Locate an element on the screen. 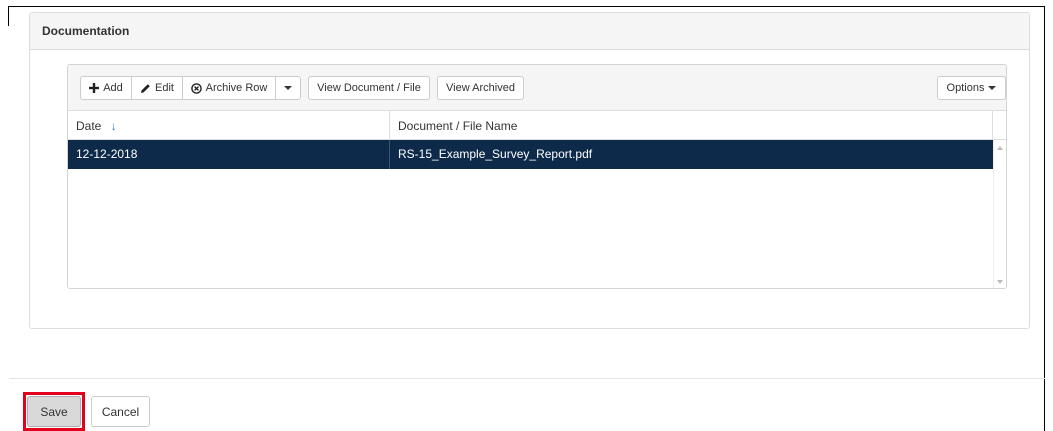  panel-title: Documentation is located at coordinates (529, 31).